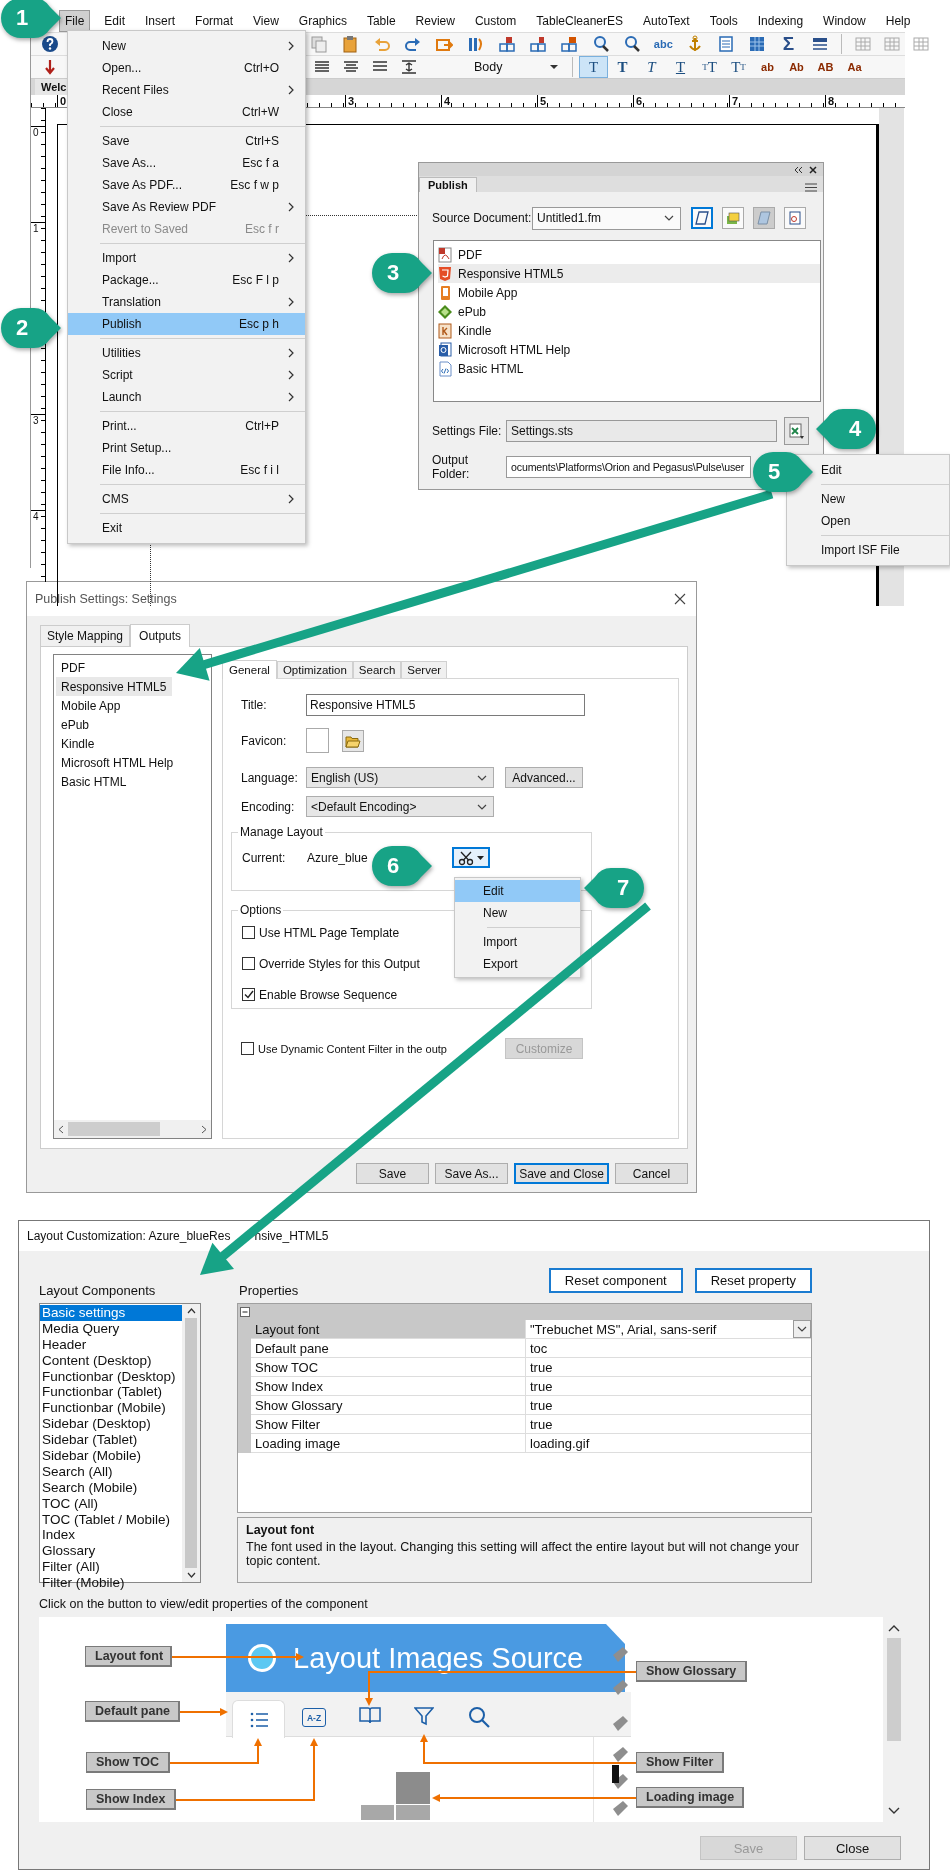 This screenshot has width=950, height=1872. What do you see at coordinates (424, 669) in the screenshot?
I see `tab: Server` at bounding box center [424, 669].